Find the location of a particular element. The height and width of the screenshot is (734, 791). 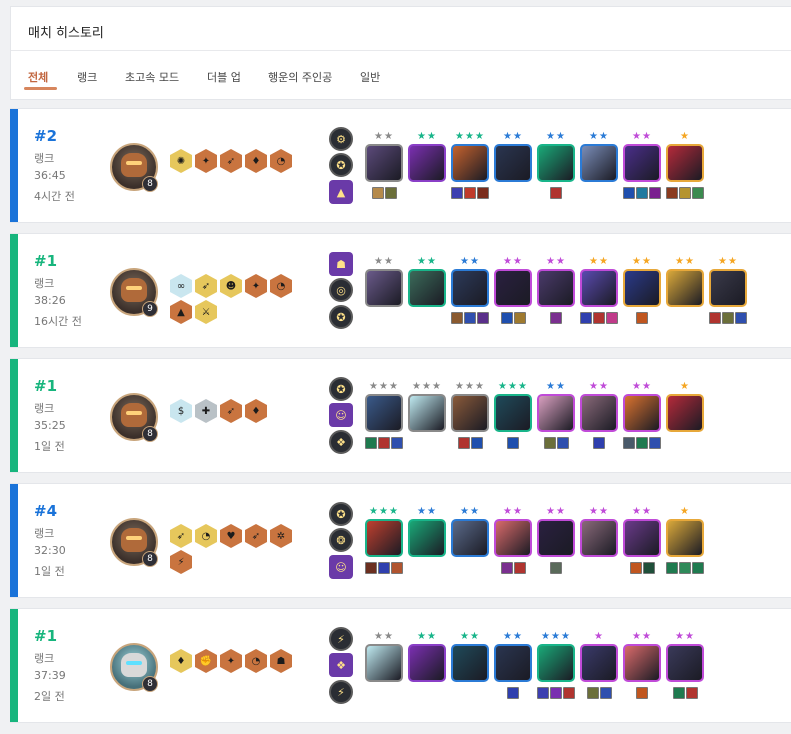

trait-icon: ✺ is located at coordinates (181, 161).